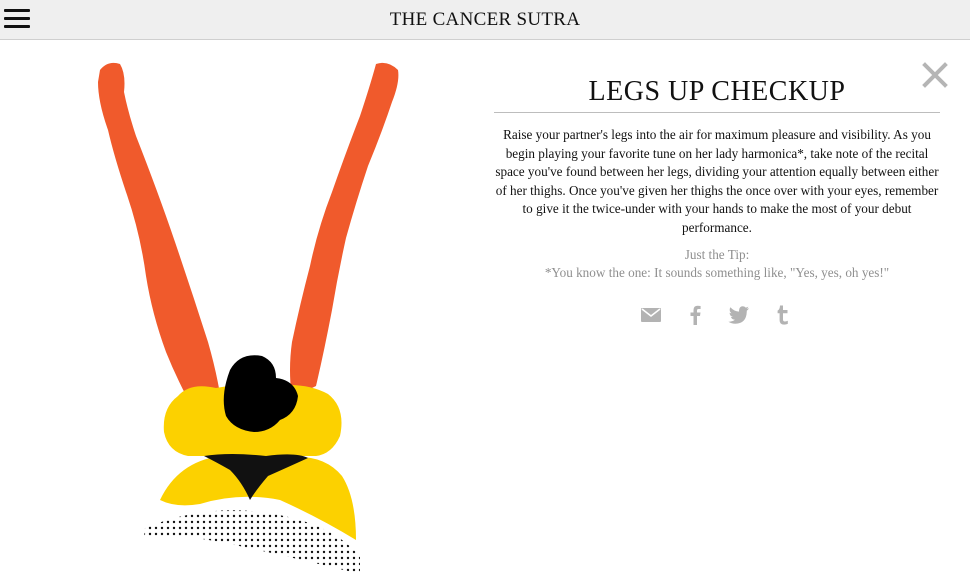  Describe the element at coordinates (695, 315) in the screenshot. I see `facebook-icon` at that location.